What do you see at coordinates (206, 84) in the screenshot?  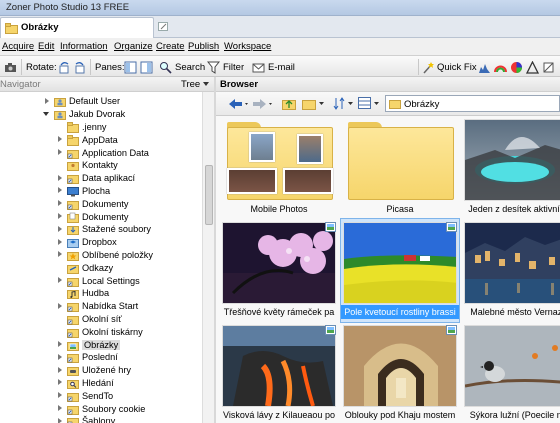 I see `chevron-down-icon` at bounding box center [206, 84].